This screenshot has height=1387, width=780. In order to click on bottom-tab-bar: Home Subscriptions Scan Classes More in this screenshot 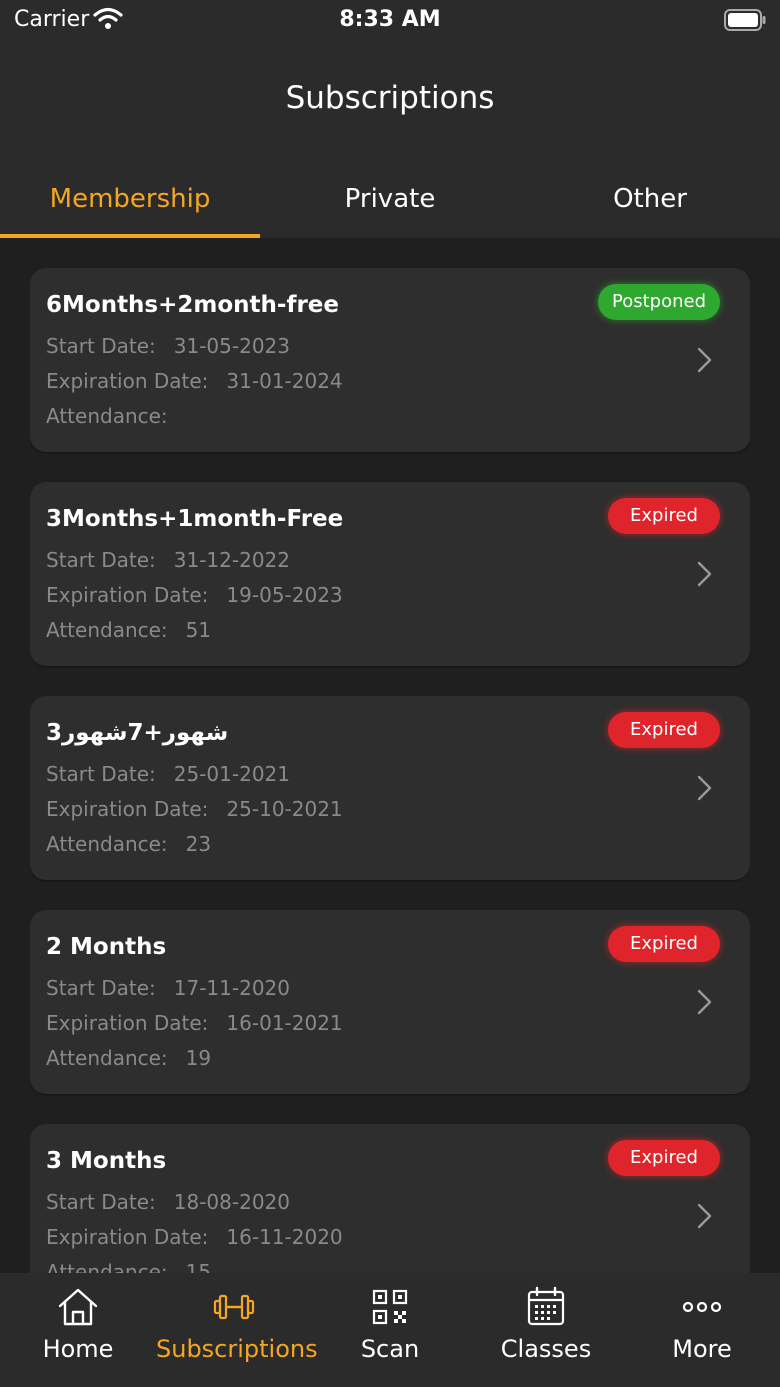, I will do `click(390, 1330)`.